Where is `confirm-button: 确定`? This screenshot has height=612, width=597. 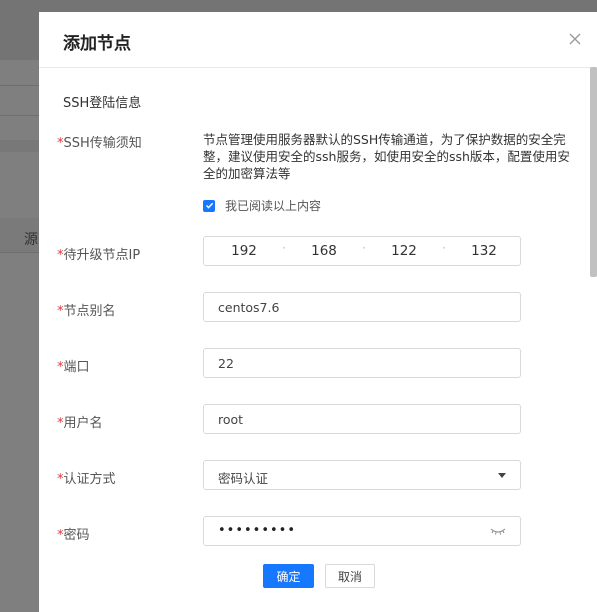 confirm-button: 确定 is located at coordinates (288, 576).